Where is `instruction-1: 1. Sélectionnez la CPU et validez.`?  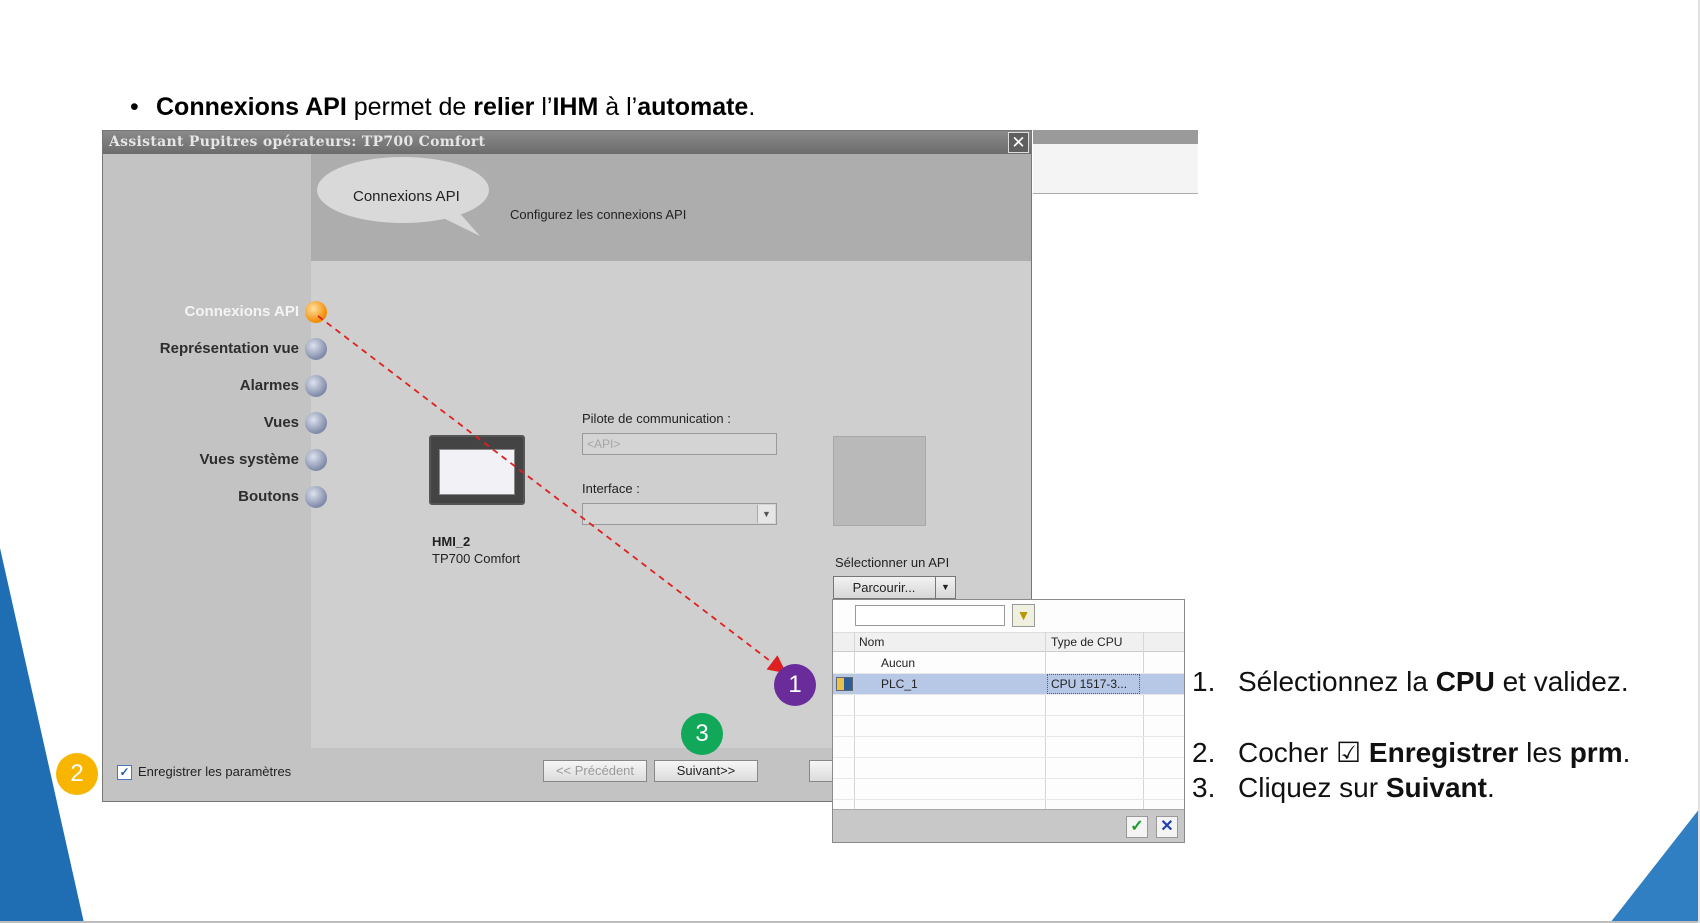
instruction-1: 1. Sélectionnez la CPU et validez. is located at coordinates (1410, 682).